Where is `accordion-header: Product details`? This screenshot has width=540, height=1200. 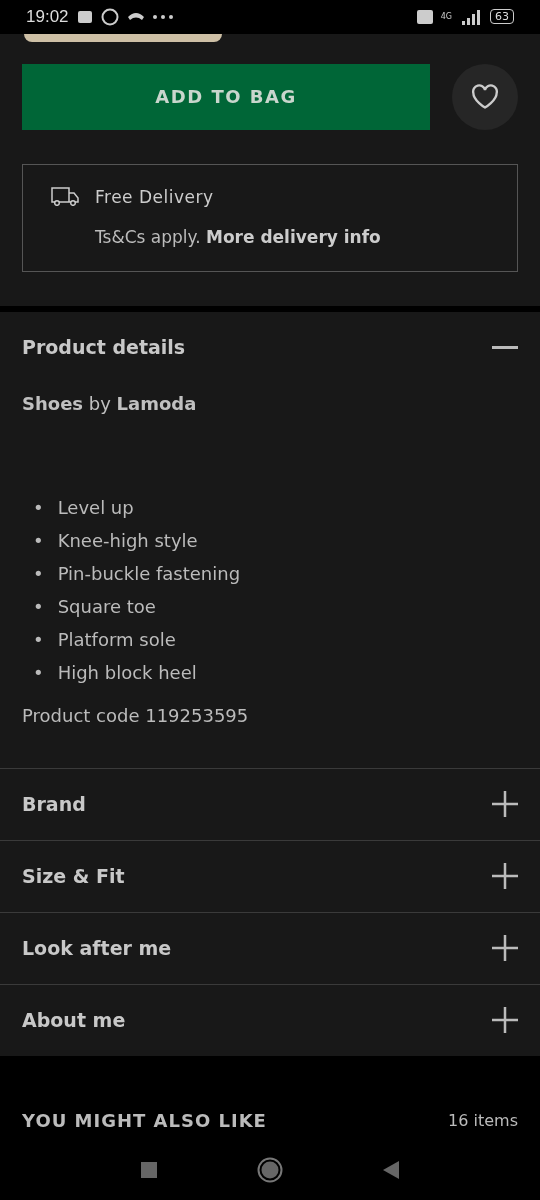
accordion-header: Product details is located at coordinates (270, 347).